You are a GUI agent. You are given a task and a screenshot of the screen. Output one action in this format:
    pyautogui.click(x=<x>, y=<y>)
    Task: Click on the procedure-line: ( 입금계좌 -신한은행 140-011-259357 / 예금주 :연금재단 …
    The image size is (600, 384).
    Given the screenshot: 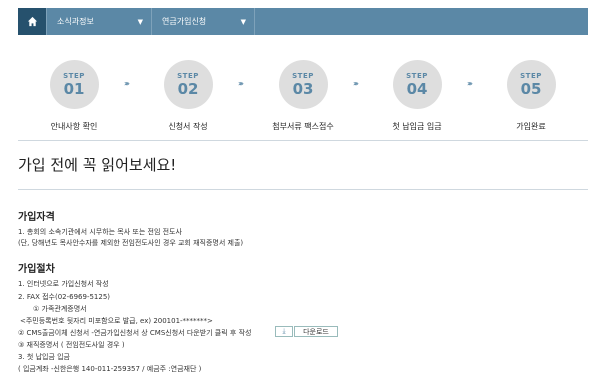 What is the action you would take?
    pyautogui.click(x=110, y=369)
    